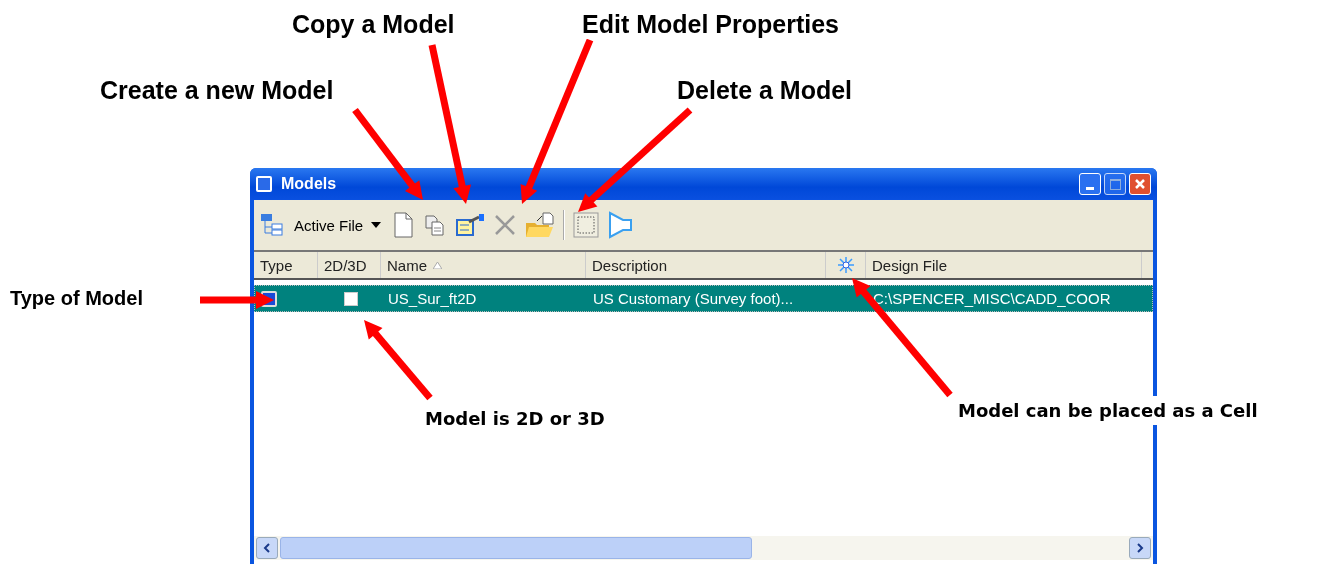  Describe the element at coordinates (586, 225) in the screenshot. I see `selection-frame-icon` at that location.